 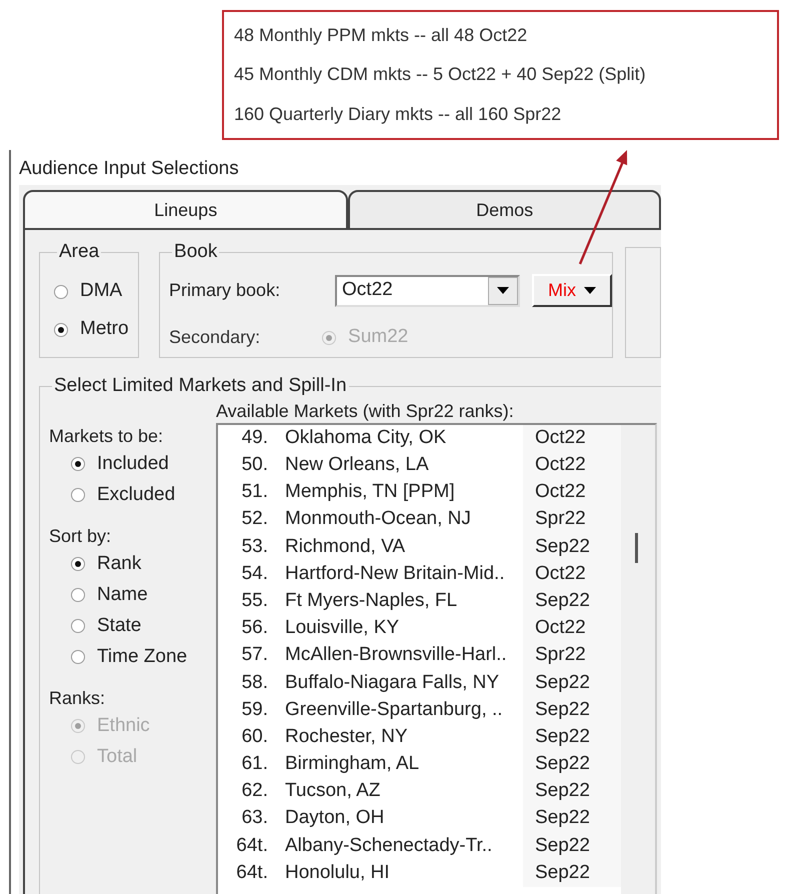 What do you see at coordinates (590, 290) in the screenshot?
I see `caret-icon` at bounding box center [590, 290].